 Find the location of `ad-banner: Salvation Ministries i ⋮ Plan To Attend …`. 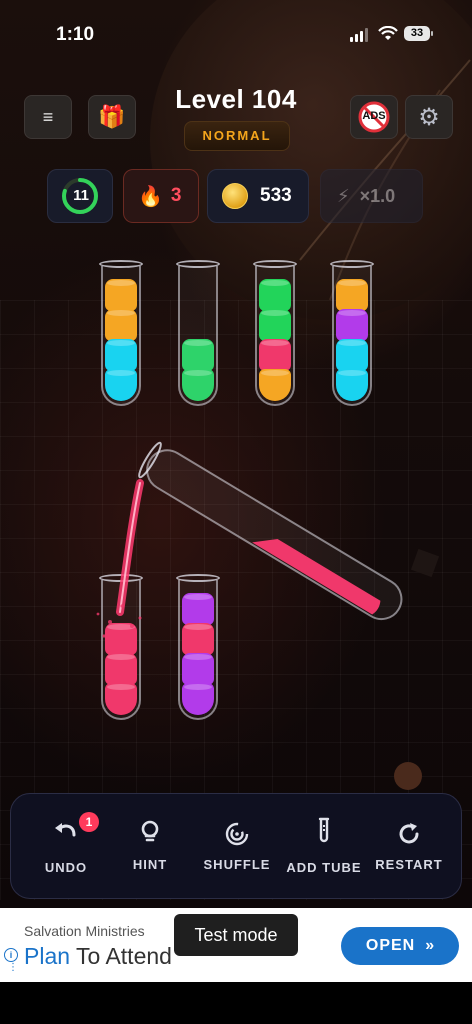

ad-banner: Salvation Ministries i ⋮ Plan To Attend … is located at coordinates (236, 945).